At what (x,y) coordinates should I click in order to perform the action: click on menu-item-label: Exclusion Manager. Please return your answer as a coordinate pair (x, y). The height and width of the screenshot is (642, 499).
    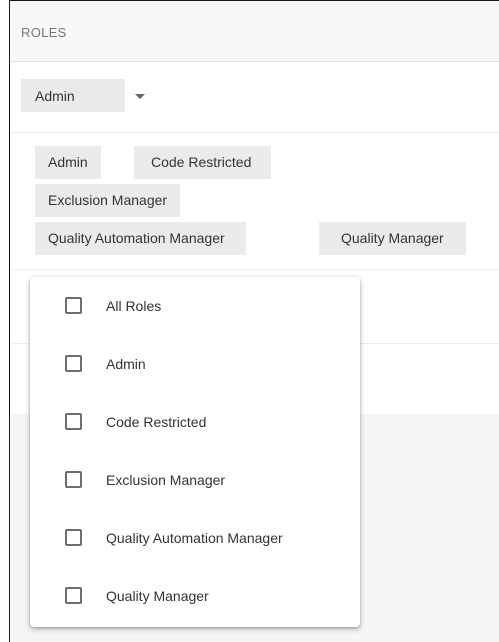
    Looking at the image, I should click on (166, 480).